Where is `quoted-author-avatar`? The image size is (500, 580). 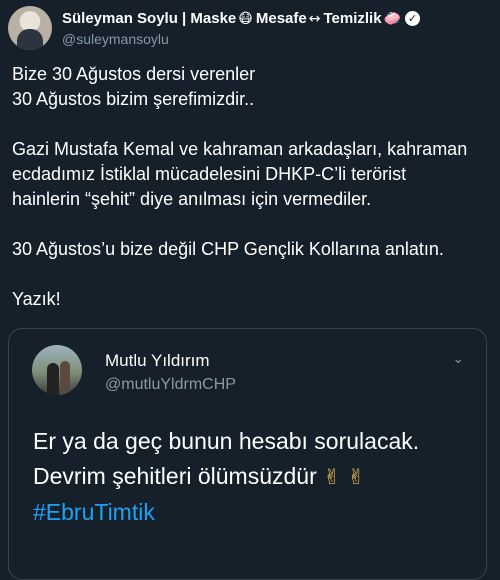
quoted-author-avatar is located at coordinates (57, 370).